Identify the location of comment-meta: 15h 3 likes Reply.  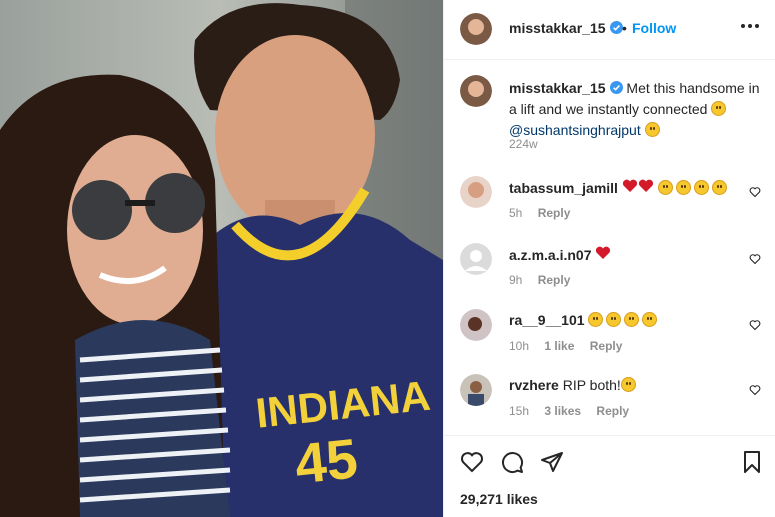
(575, 411).